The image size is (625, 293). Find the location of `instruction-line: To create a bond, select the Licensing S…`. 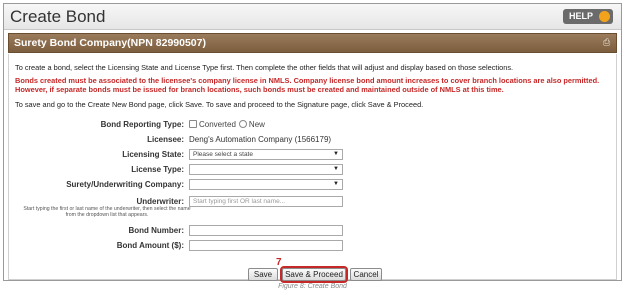

instruction-line: To create a bond, select the Licensing S… is located at coordinates (264, 67).